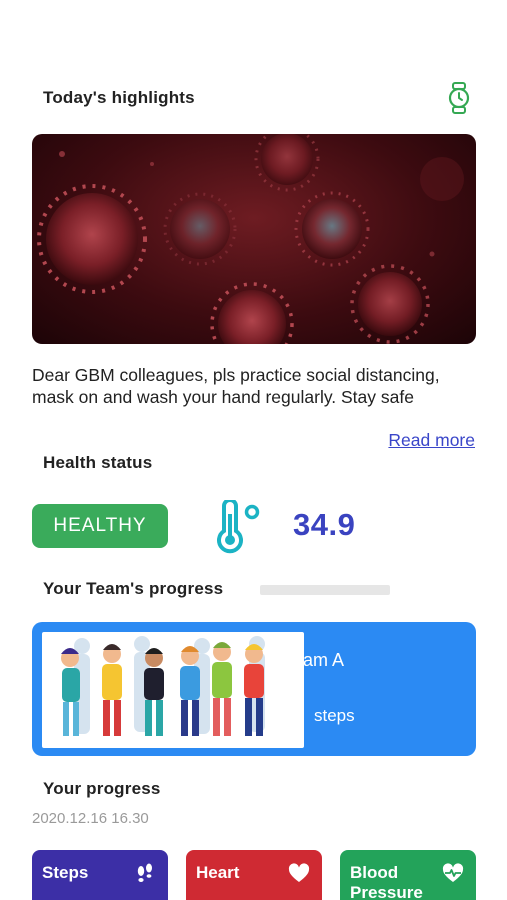 Image resolution: width=507 pixels, height=900 pixels. I want to click on read-more-link: Read more, so click(431, 440).